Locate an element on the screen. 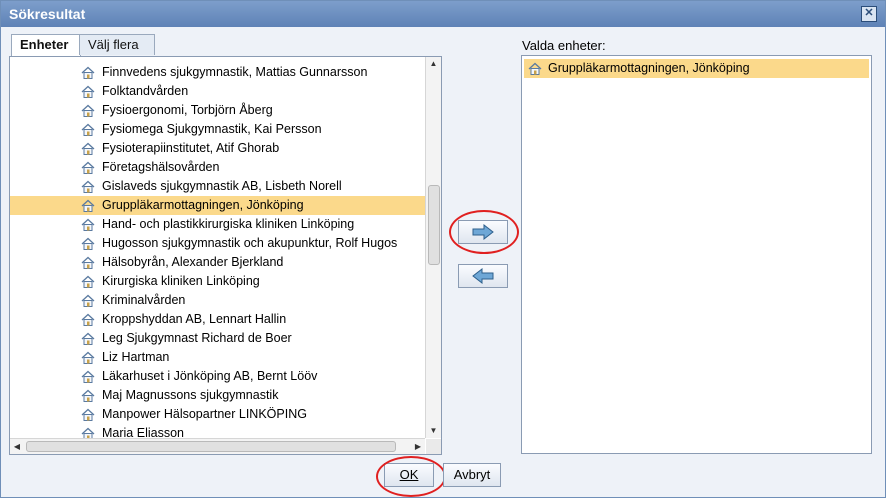 The image size is (886, 498). list-item: Gruppläkarmottagningen, Jönköping is located at coordinates (217, 205).